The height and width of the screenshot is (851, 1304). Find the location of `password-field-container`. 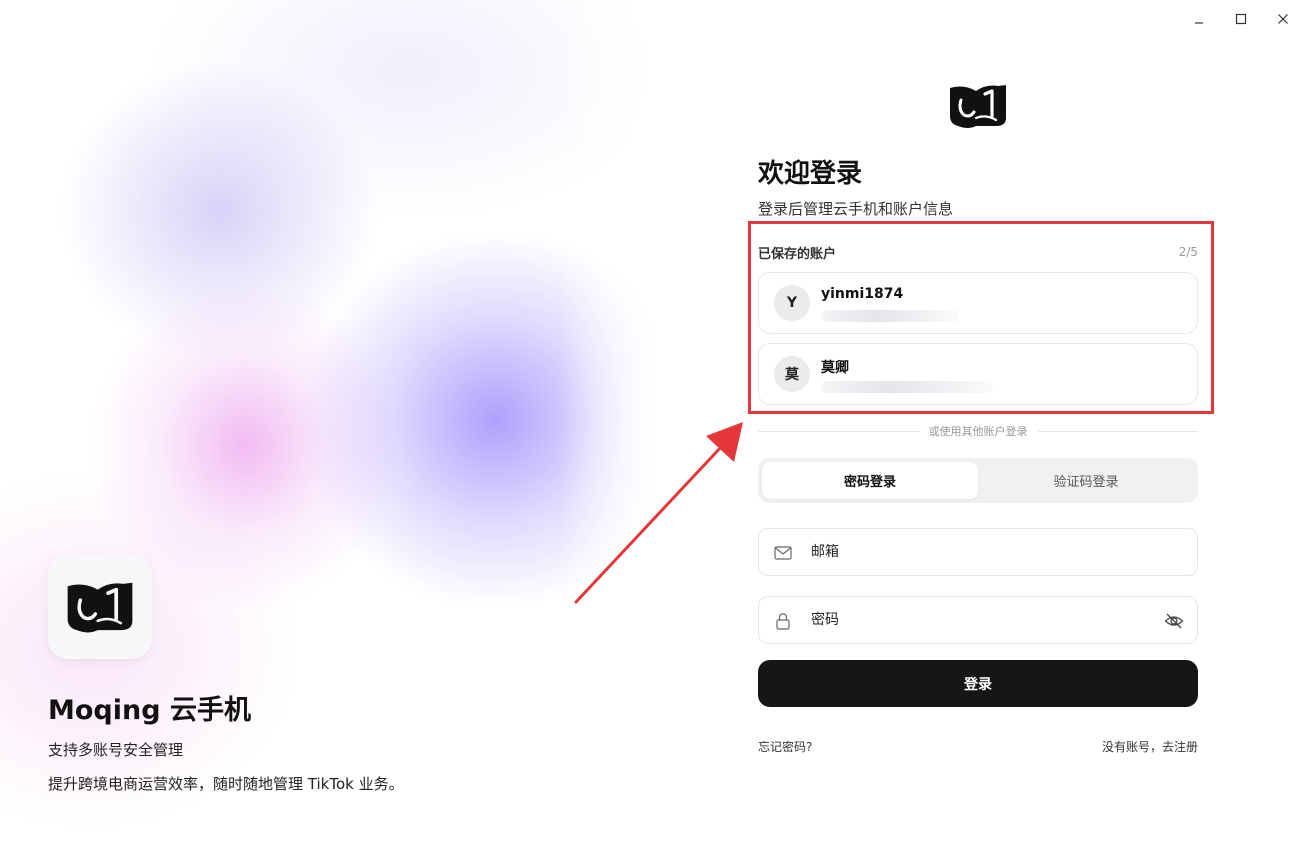

password-field-container is located at coordinates (978, 620).